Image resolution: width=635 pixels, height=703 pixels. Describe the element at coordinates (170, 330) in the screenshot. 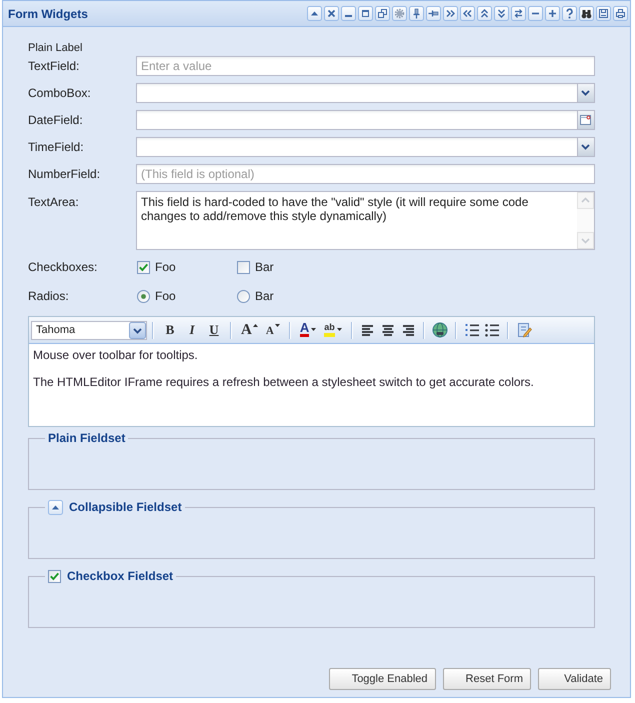

I see `bold-button: B` at that location.